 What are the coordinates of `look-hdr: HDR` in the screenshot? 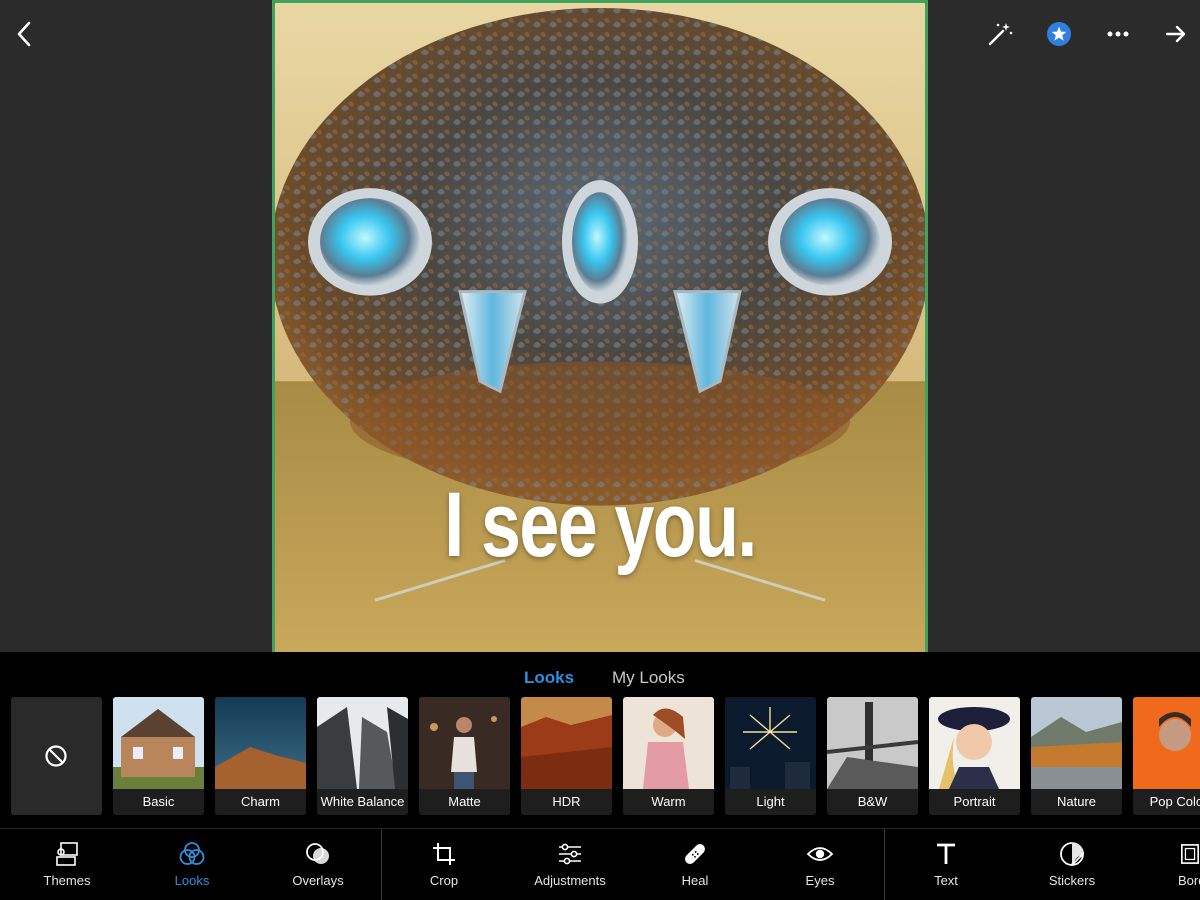 It's located at (566, 756).